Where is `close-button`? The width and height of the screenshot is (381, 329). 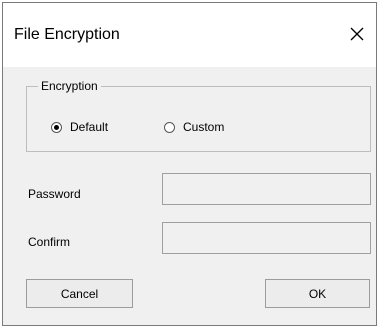
close-button is located at coordinates (357, 34).